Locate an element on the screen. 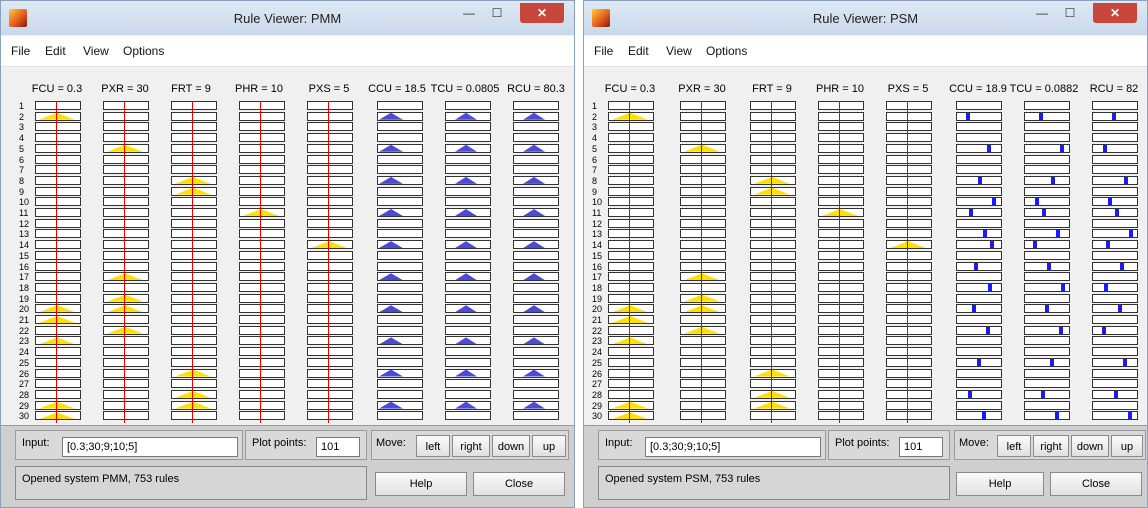 This screenshot has height=508, width=1148. output-header-tcu: TCU = 0.0882 is located at coordinates (1044, 89).